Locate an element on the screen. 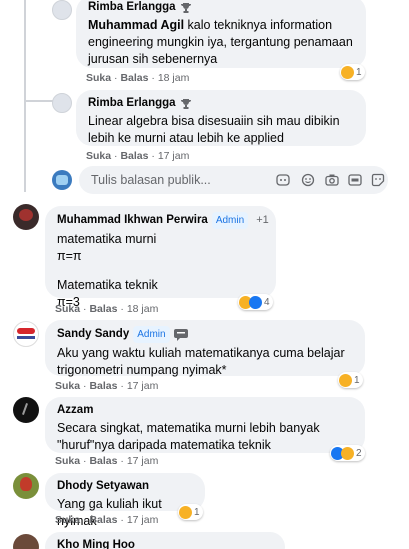  wow-icon is located at coordinates (347, 72).